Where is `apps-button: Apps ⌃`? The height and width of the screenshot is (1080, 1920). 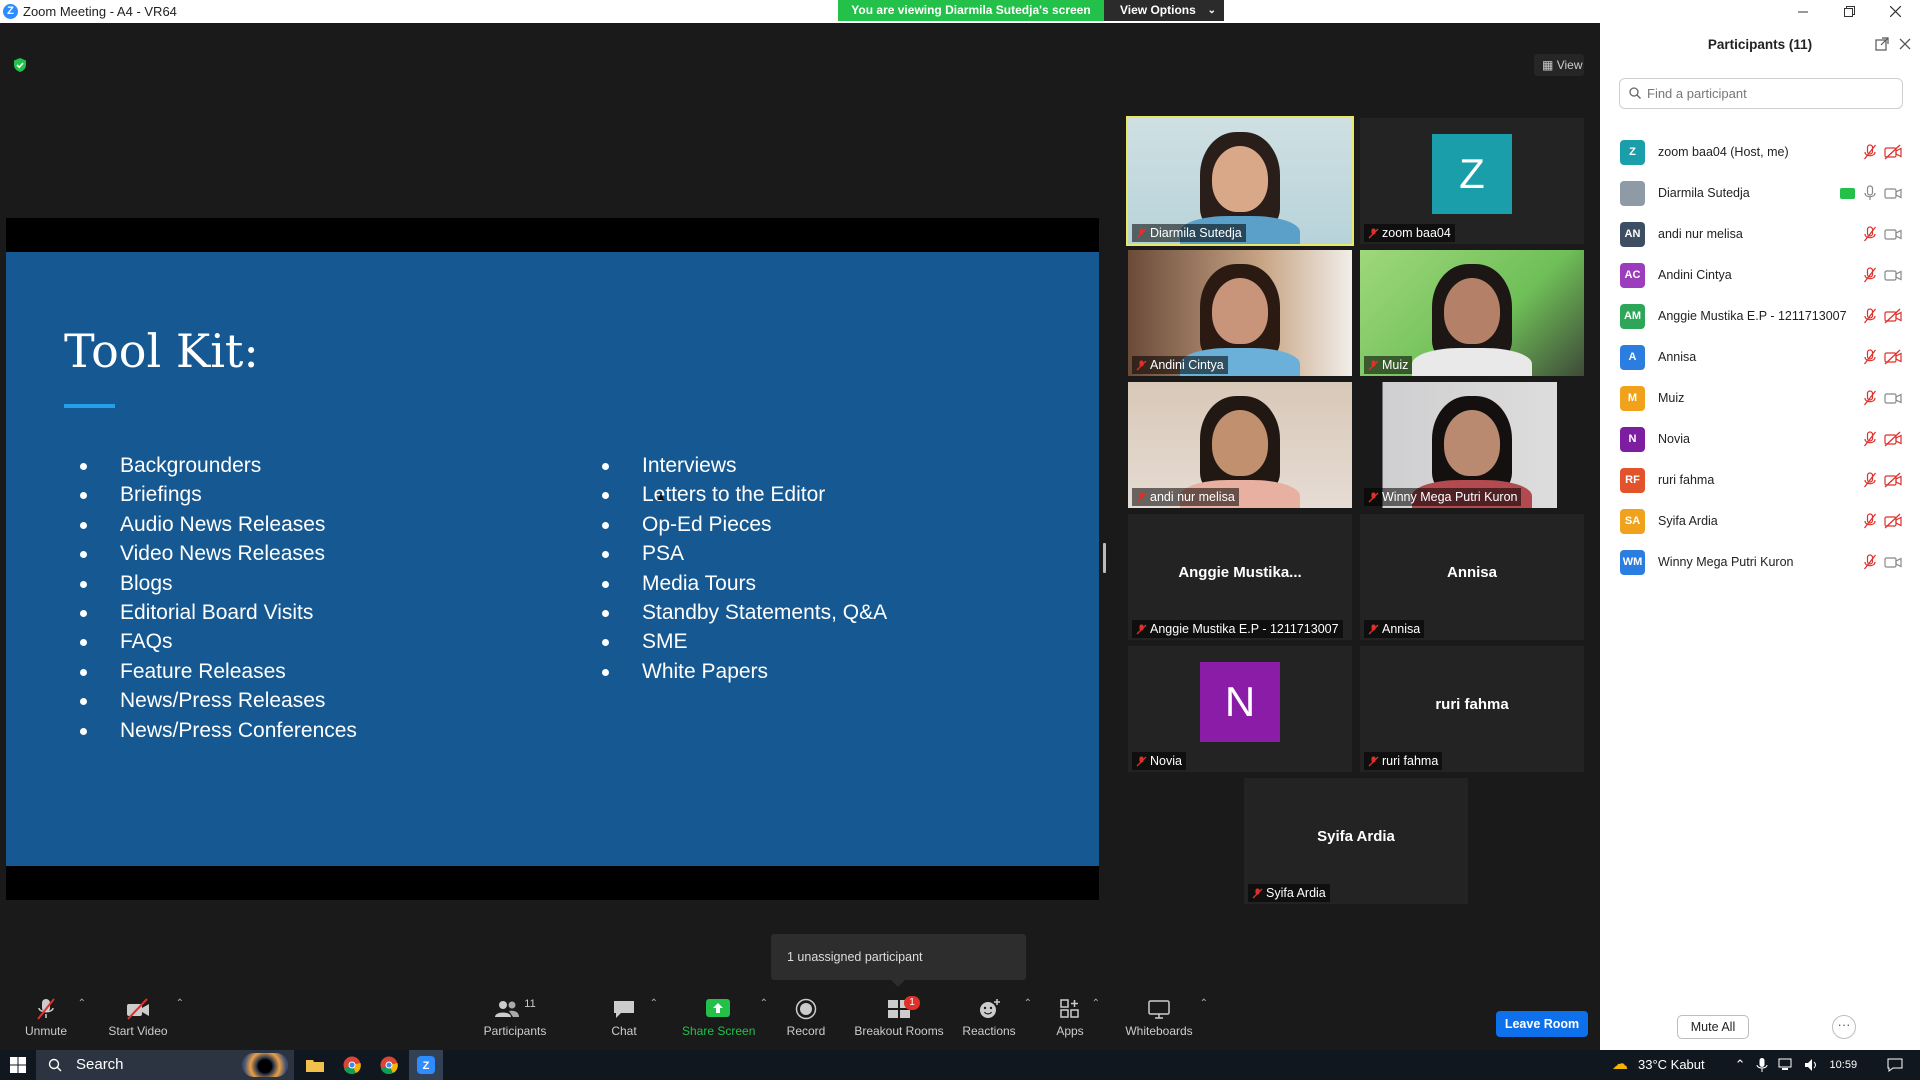 apps-button: Apps ⌃ is located at coordinates (1077, 1017).